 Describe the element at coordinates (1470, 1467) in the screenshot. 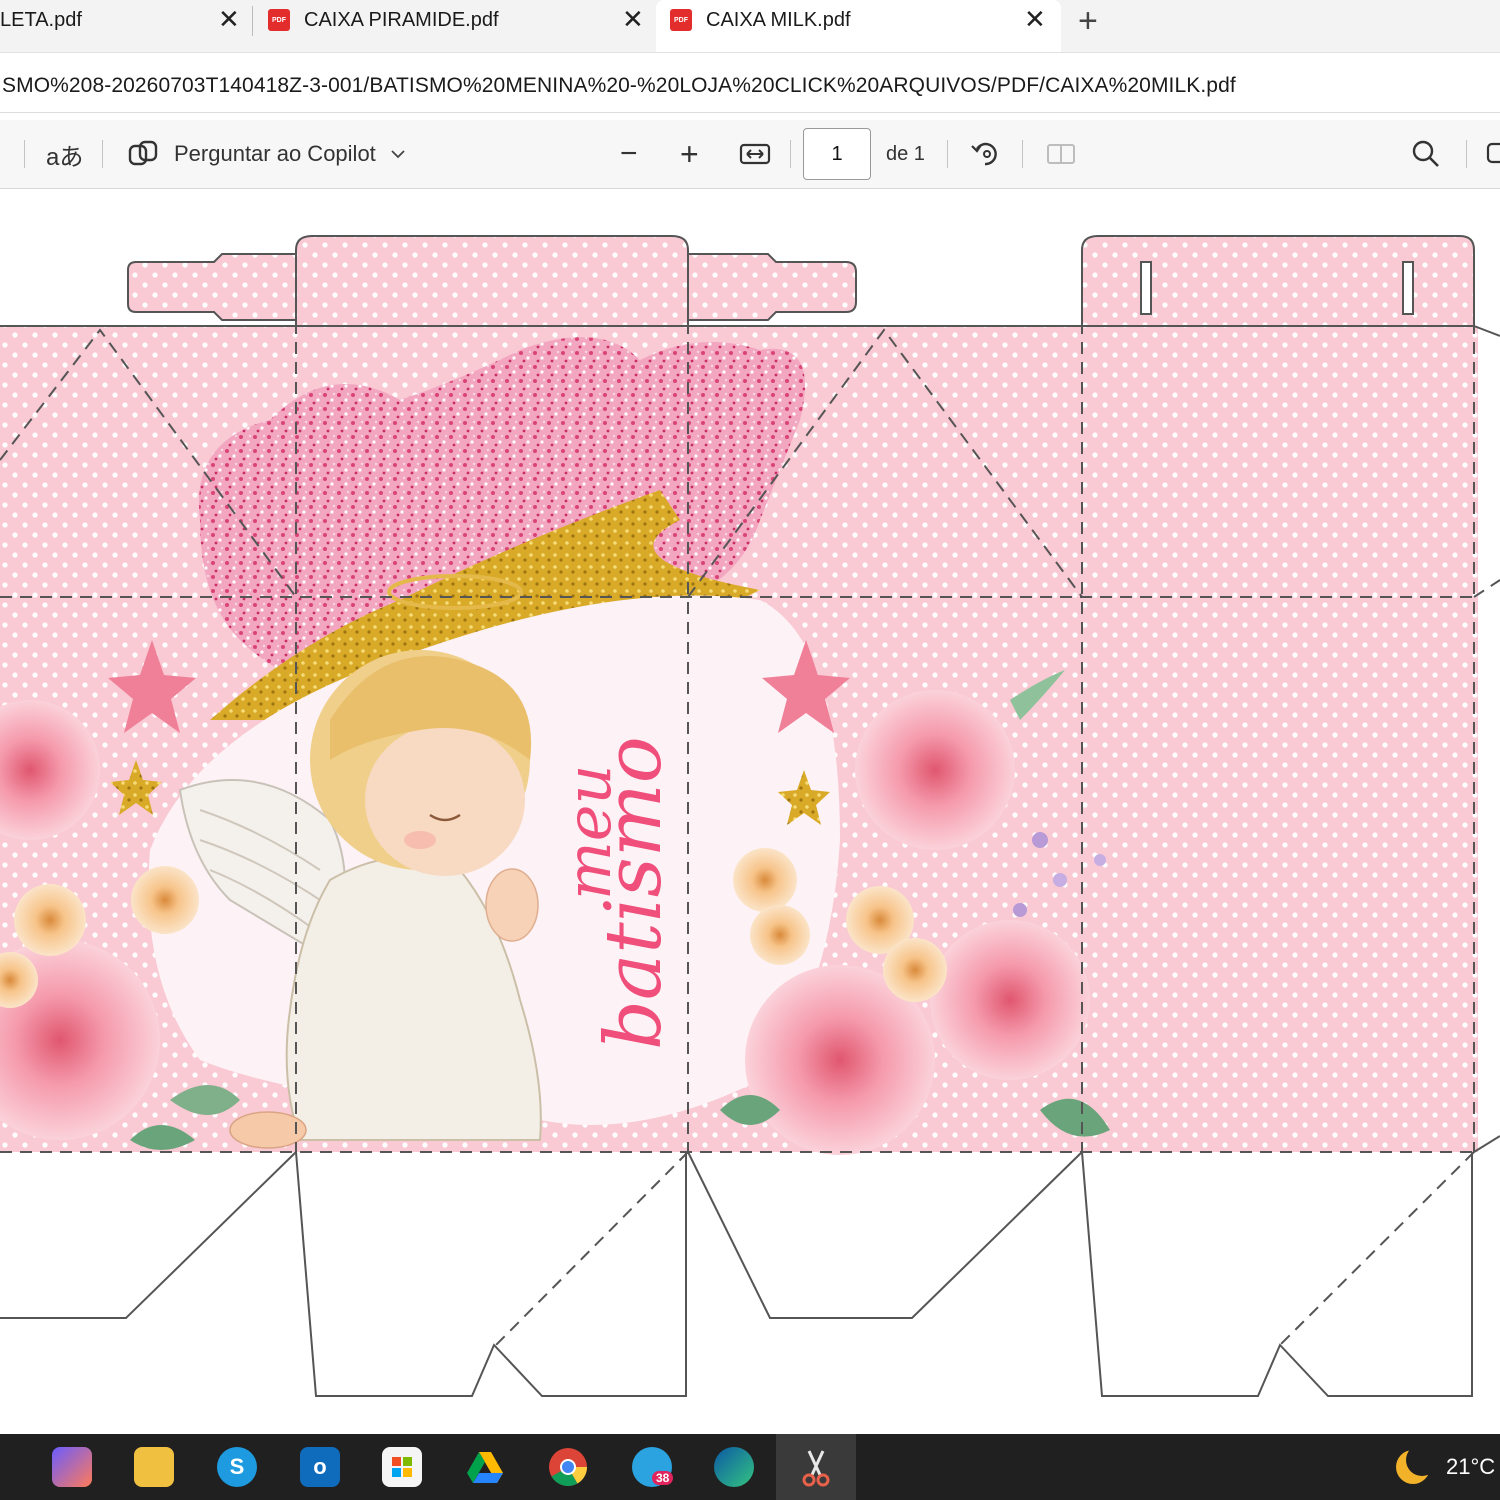

I see `temperature: 21°C` at that location.